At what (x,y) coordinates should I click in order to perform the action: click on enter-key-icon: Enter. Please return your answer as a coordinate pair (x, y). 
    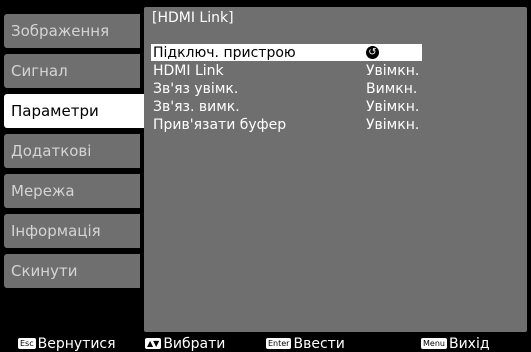
    Looking at the image, I should click on (279, 343).